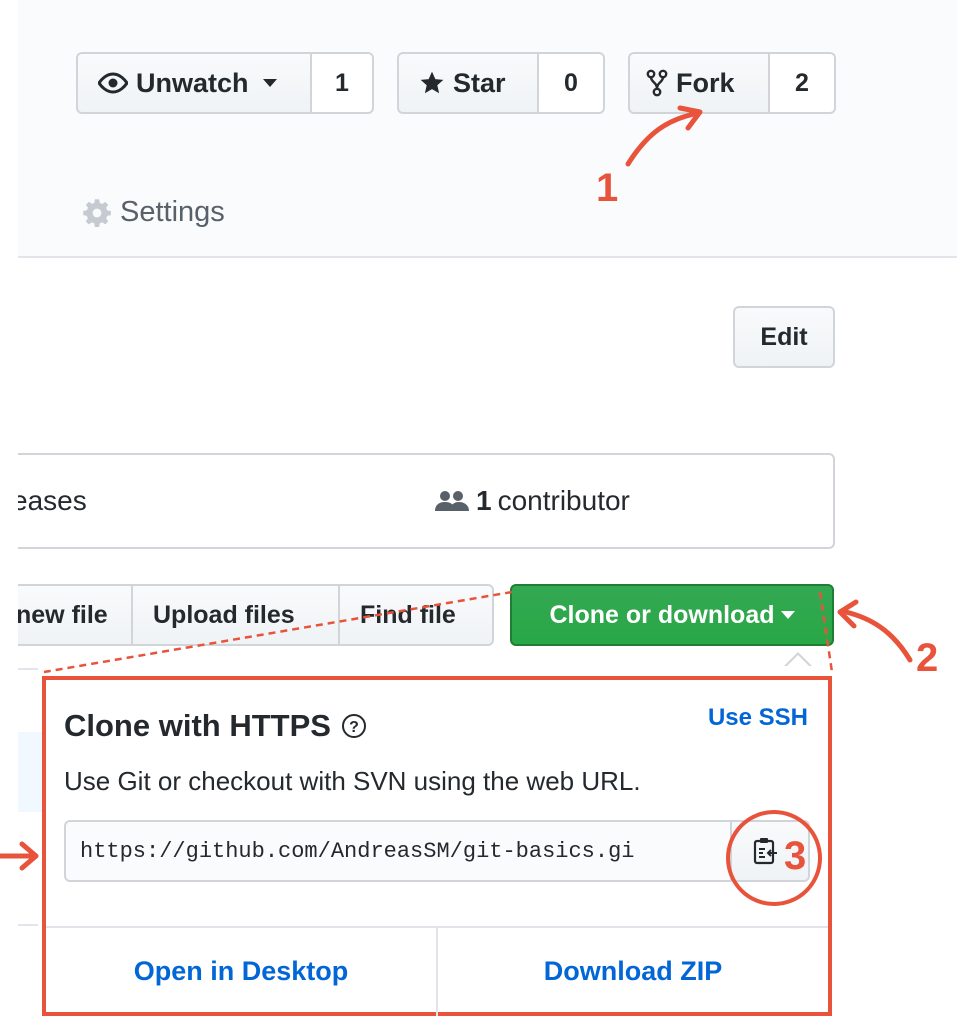 This screenshot has height=1026, width=957. I want to click on clone-label: Clone or download, so click(662, 614).